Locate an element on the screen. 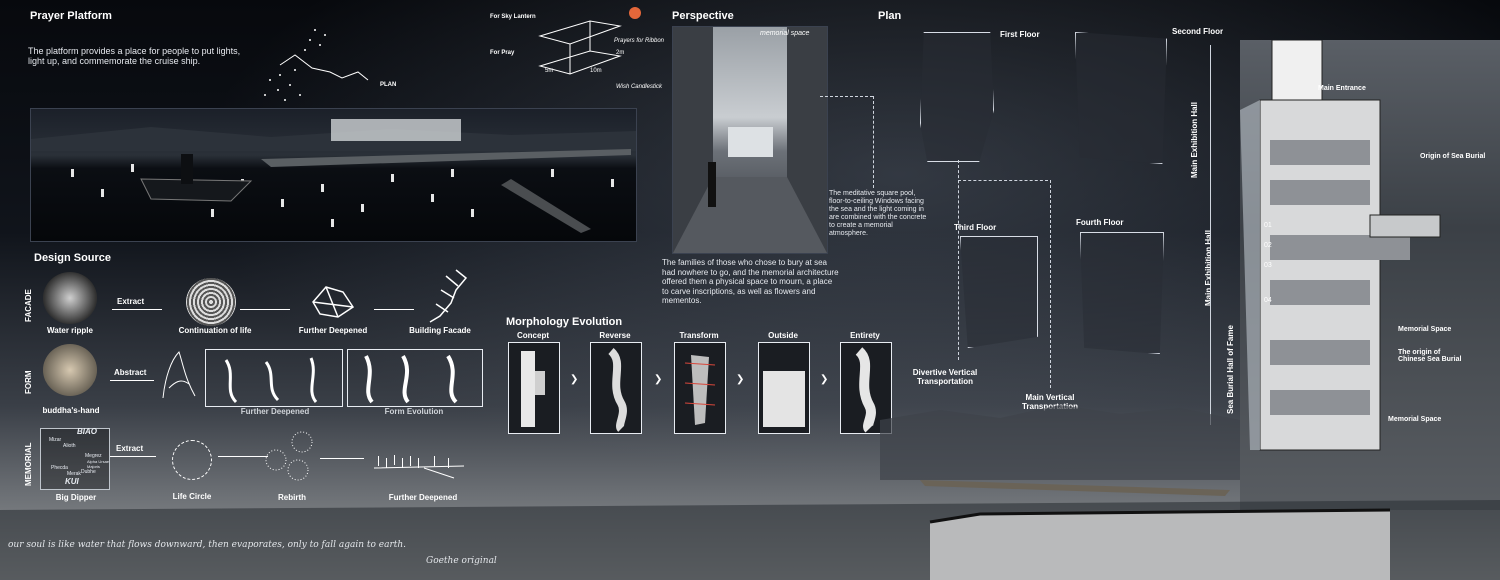 The width and height of the screenshot is (1500, 580). form-evolution-sketch is located at coordinates (411, 379).